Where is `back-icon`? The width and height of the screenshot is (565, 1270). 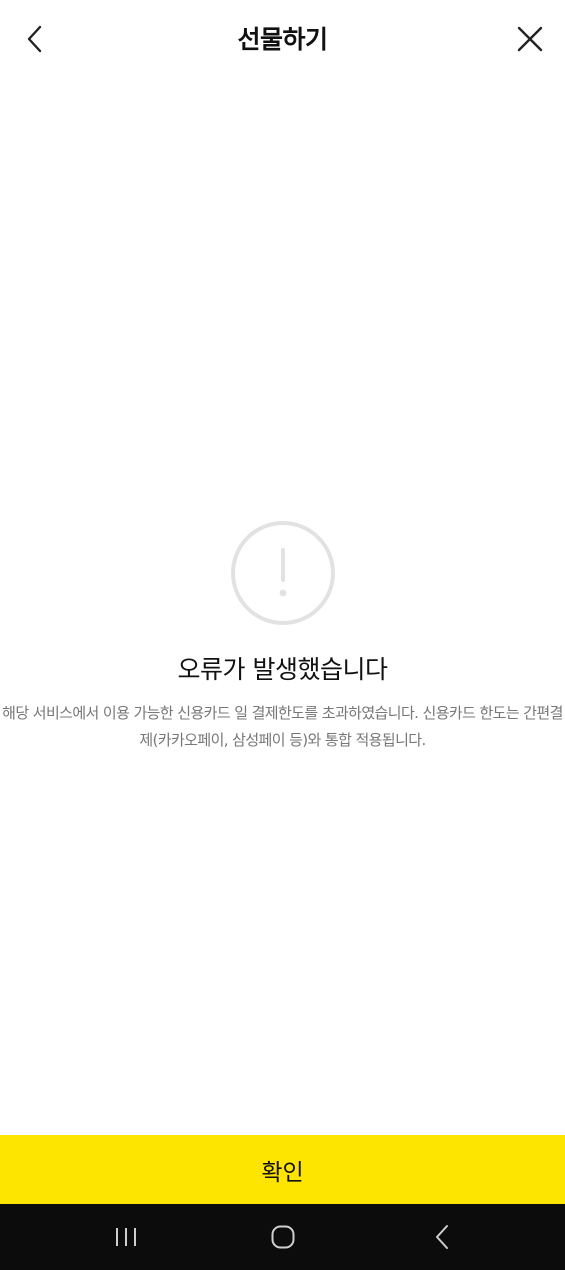
back-icon is located at coordinates (442, 1237).